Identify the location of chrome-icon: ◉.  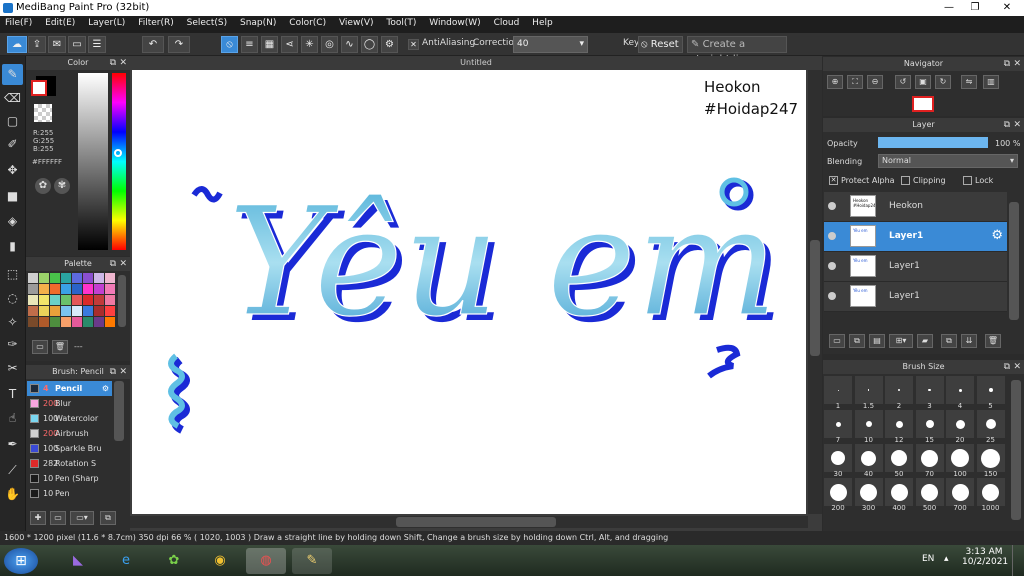
(220, 561).